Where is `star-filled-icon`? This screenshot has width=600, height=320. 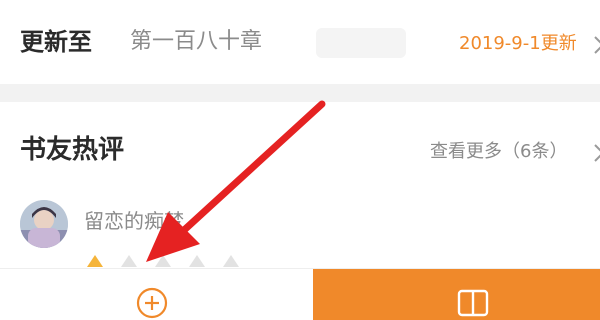
star-filled-icon is located at coordinates (95, 261).